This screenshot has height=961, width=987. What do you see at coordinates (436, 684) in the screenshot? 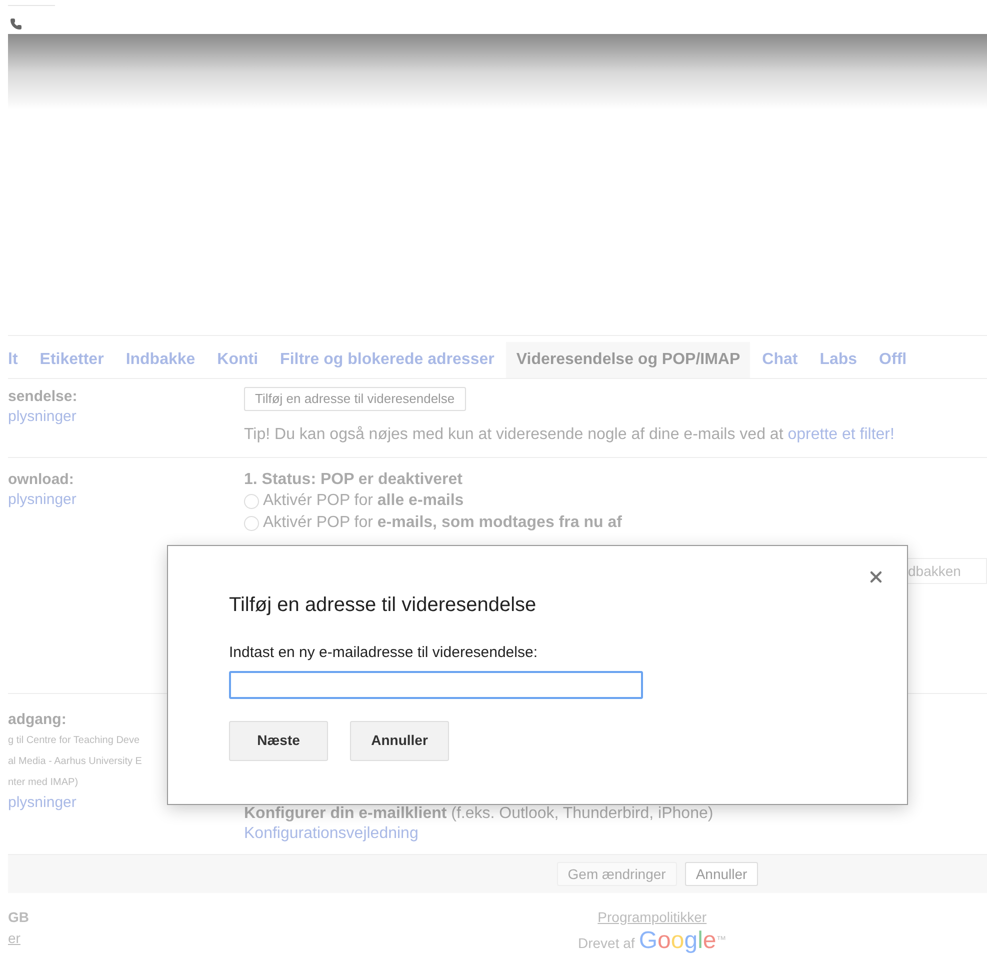
I see `email-input-field` at bounding box center [436, 684].